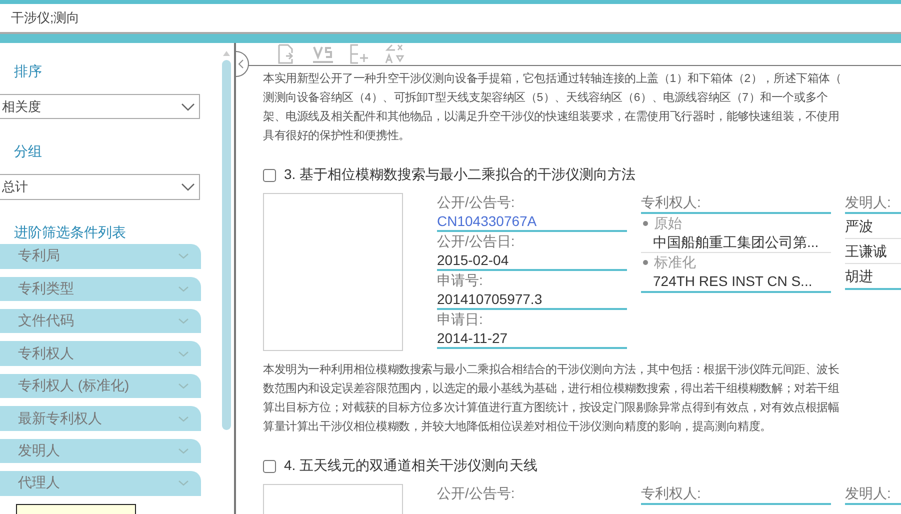 Image resolution: width=901 pixels, height=514 pixels. Describe the element at coordinates (532, 222) in the screenshot. I see `publication-link: CN104330767A` at that location.